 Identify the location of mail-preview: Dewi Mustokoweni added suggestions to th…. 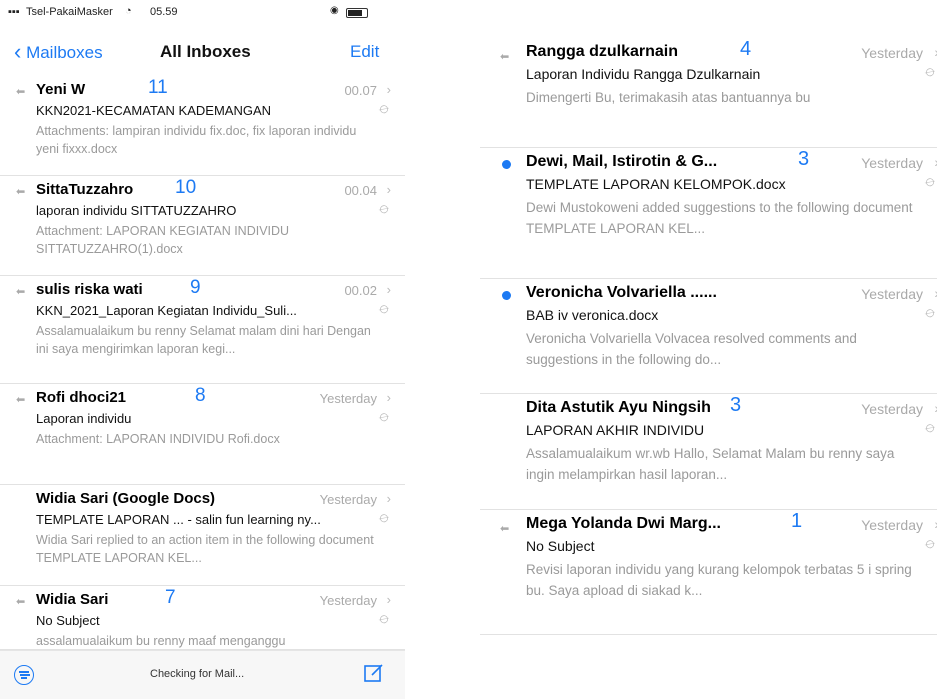
(719, 218).